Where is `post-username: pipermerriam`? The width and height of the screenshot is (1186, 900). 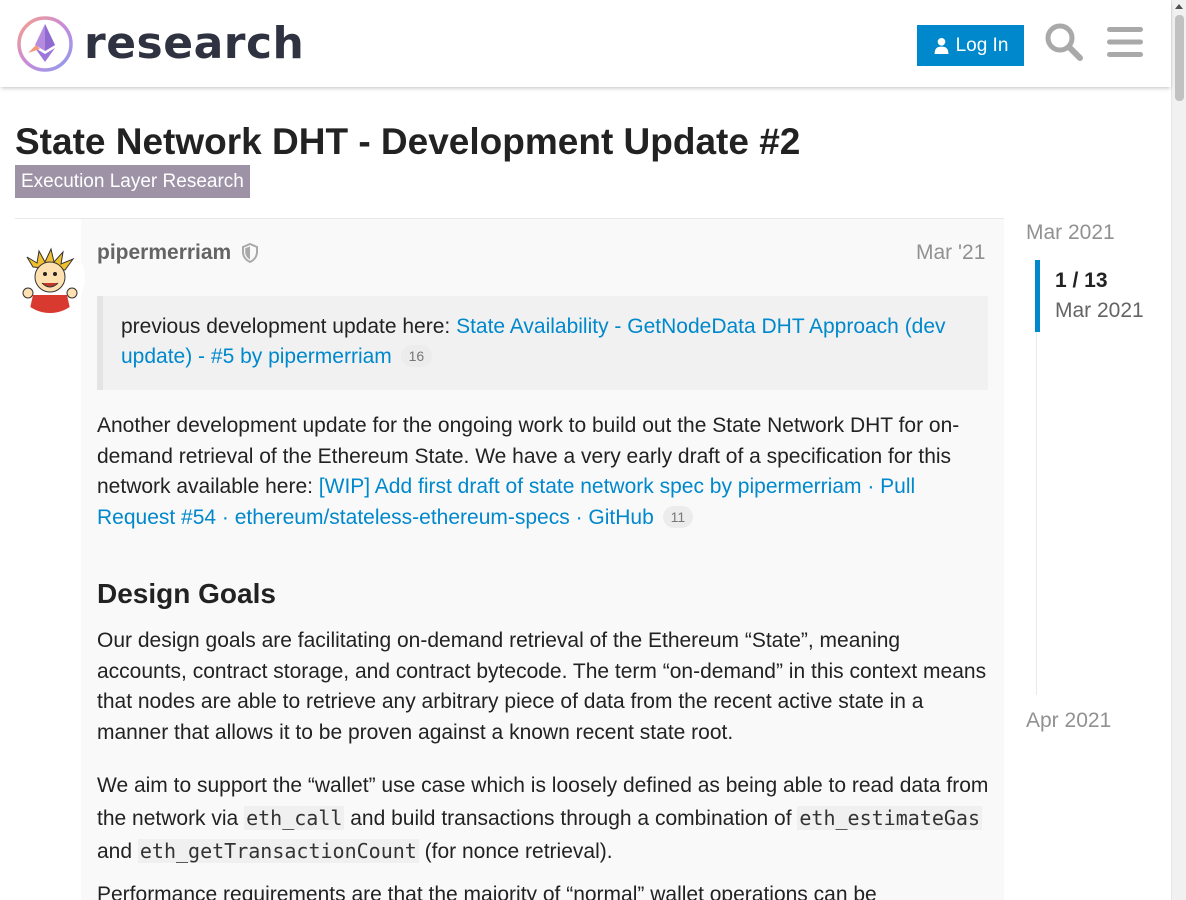 post-username: pipermerriam is located at coordinates (164, 253).